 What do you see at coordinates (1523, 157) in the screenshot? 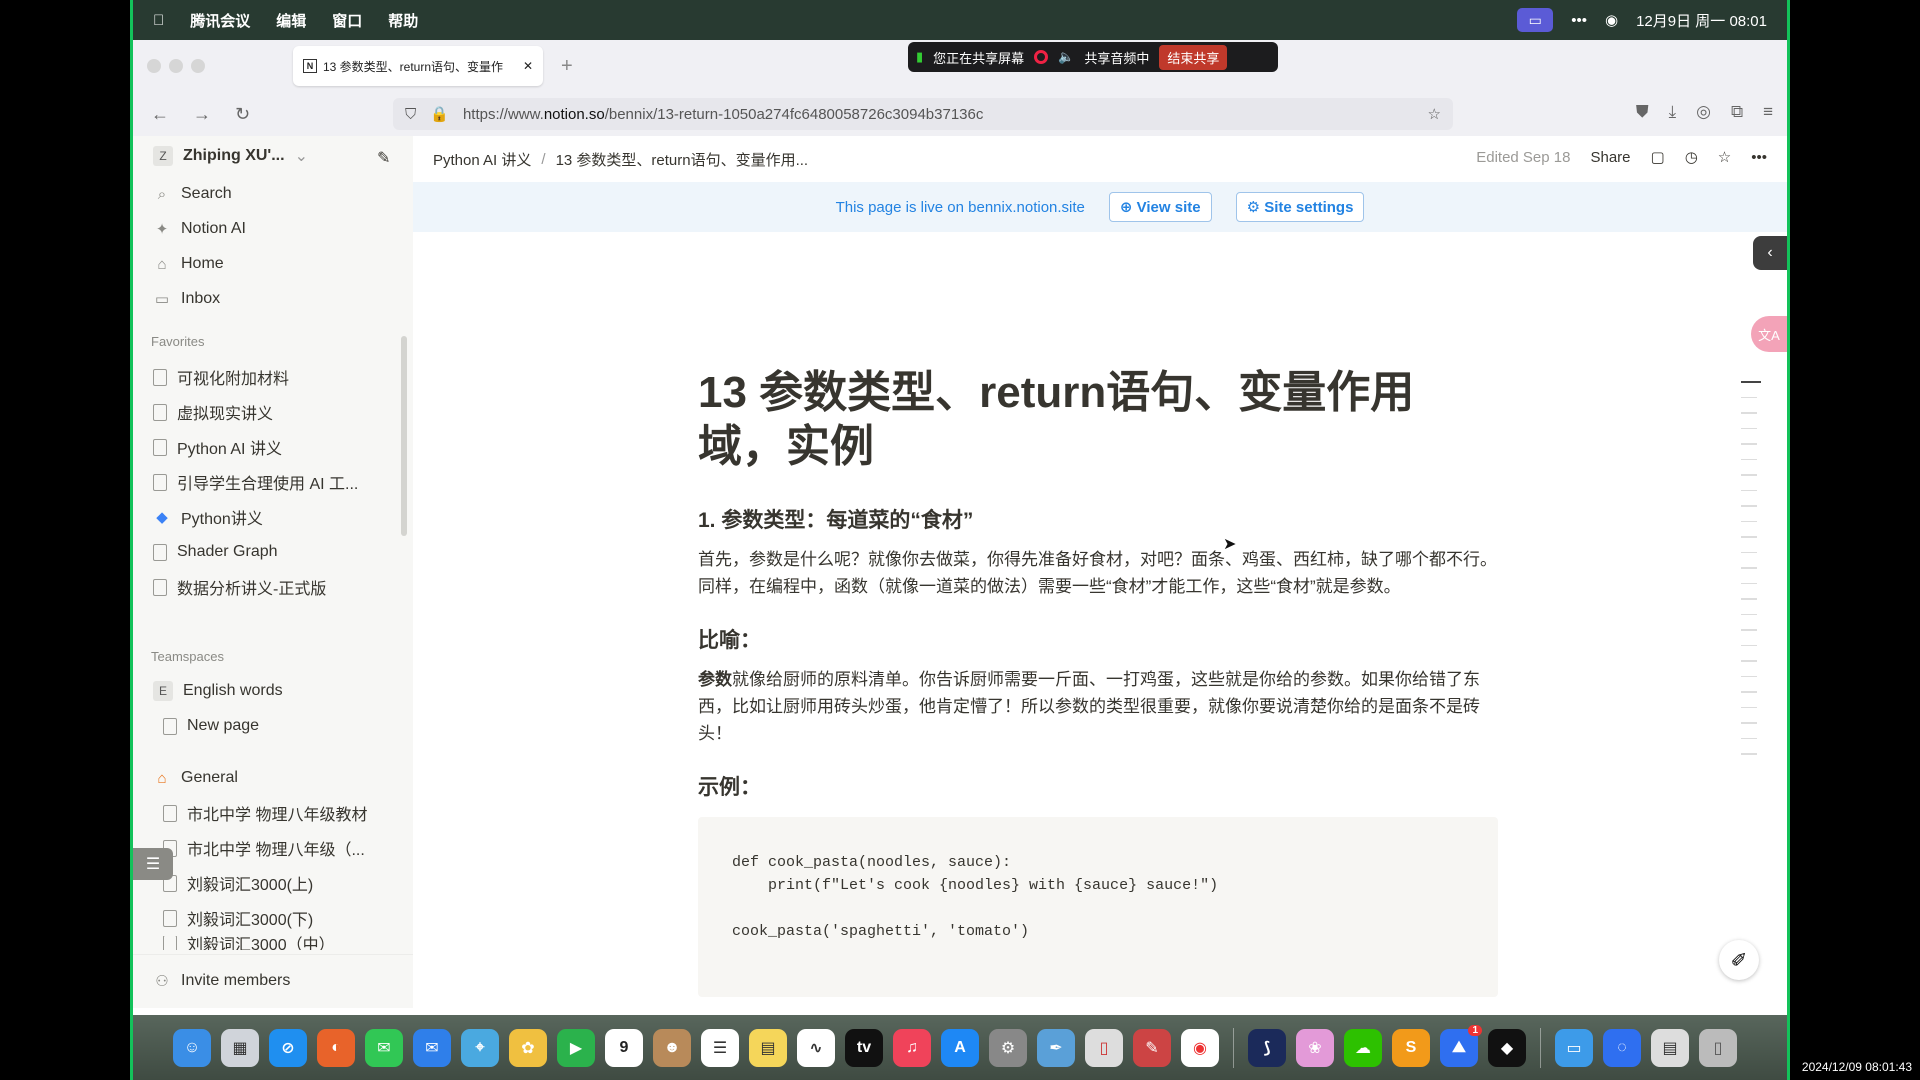
I see `edited-timestamp: Edited Sep 18` at bounding box center [1523, 157].